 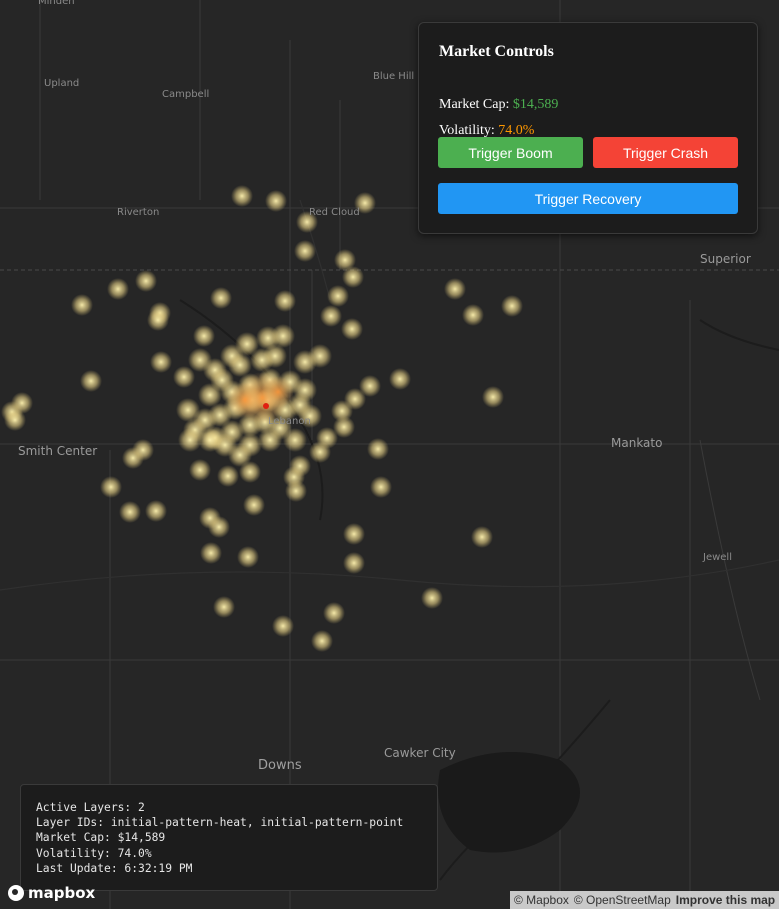 I want to click on trigger-crash-button: Trigger Crash, so click(x=665, y=152).